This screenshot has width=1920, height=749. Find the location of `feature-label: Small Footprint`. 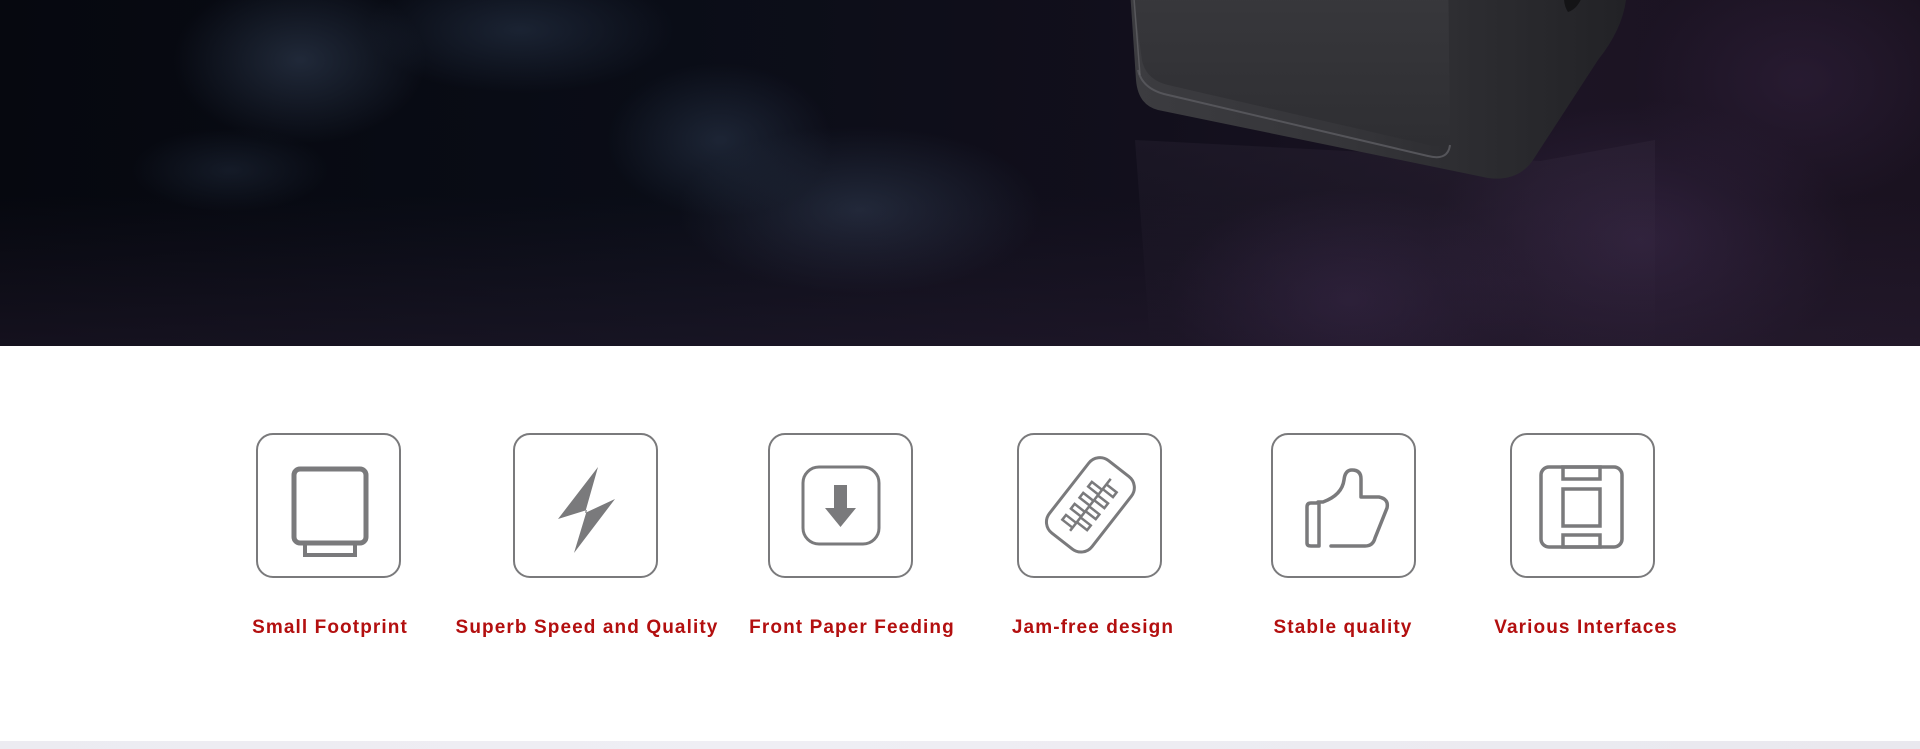

feature-label: Small Footprint is located at coordinates (330, 627).